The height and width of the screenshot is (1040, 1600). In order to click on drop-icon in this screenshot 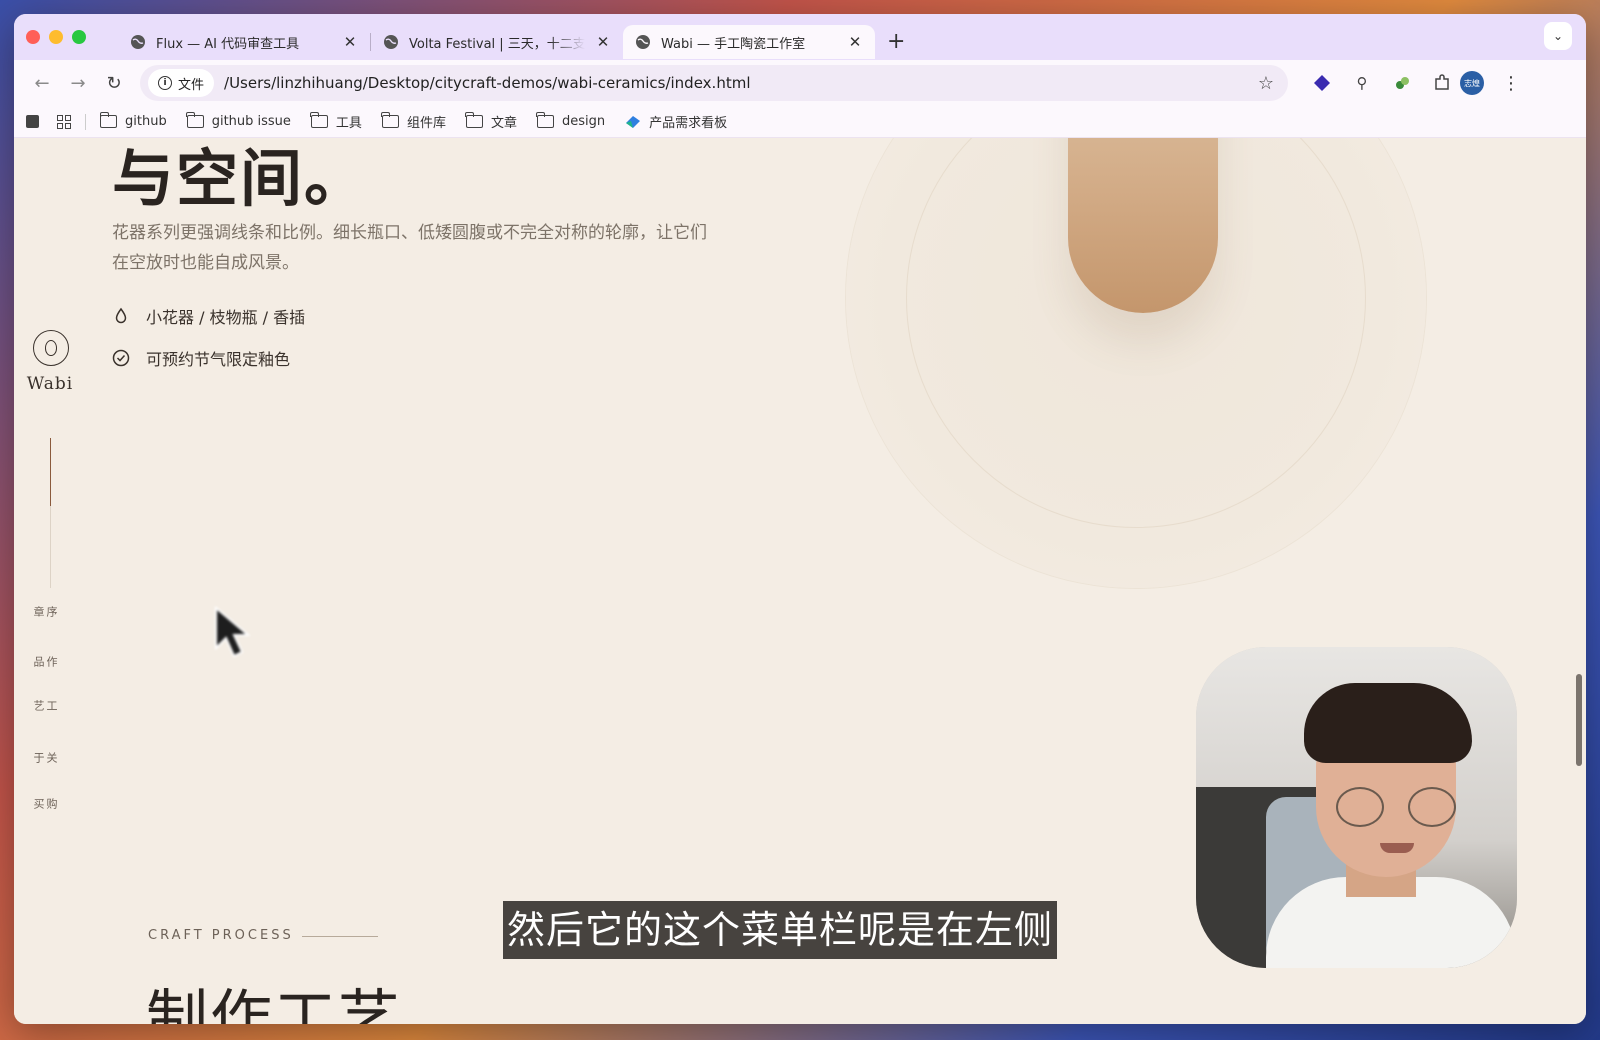, I will do `click(121, 315)`.